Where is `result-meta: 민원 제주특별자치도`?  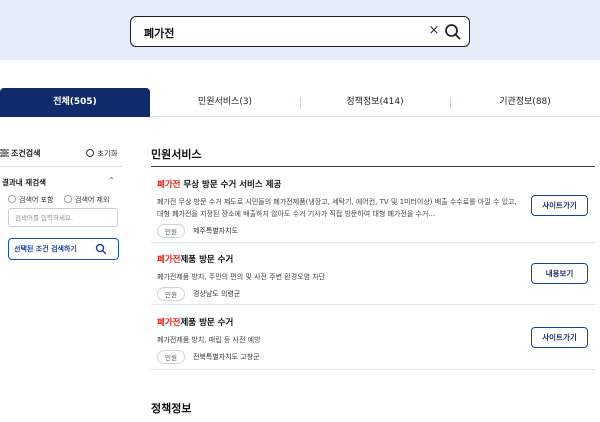
result-meta: 민원 제주특별자치도 is located at coordinates (377, 231).